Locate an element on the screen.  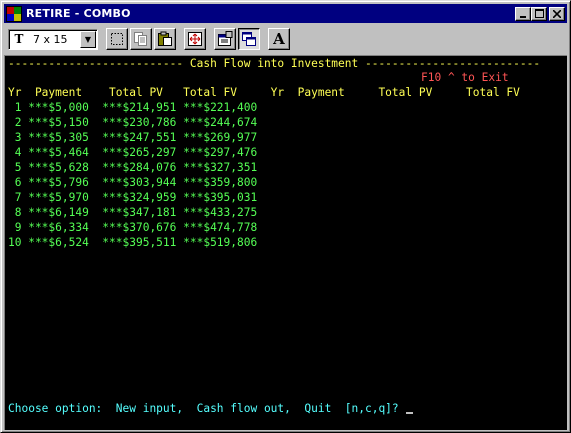
properties-icon is located at coordinates (225, 38).